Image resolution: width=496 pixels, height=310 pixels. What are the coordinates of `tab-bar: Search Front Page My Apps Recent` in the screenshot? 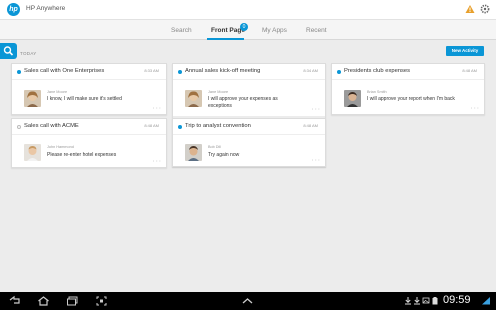 It's located at (248, 30).